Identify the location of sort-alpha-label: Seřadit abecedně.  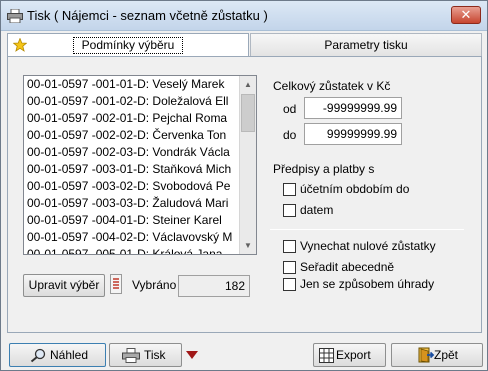
(347, 267).